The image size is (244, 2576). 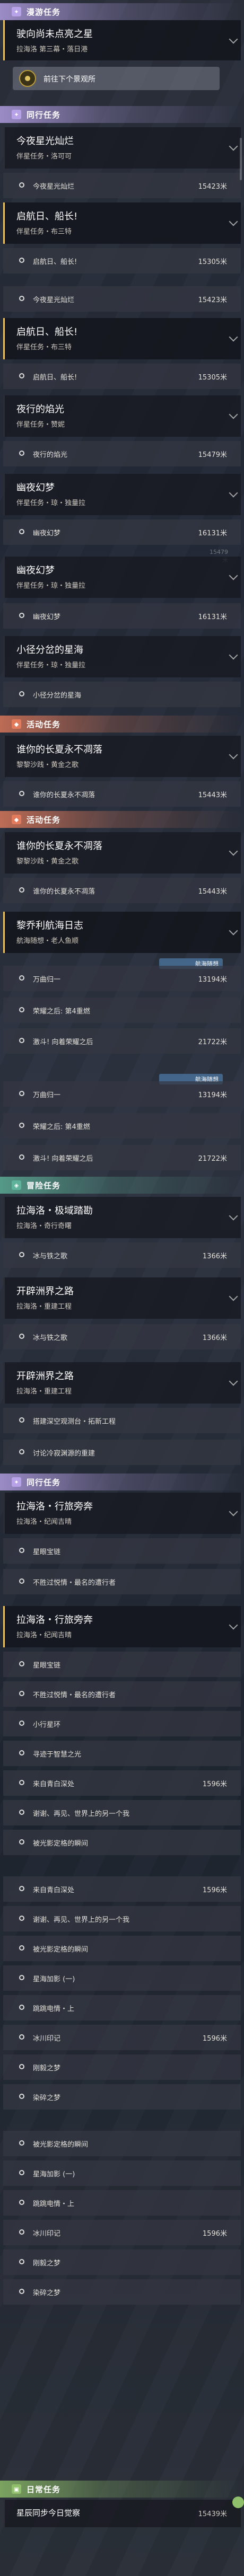 What do you see at coordinates (44, 1226) in the screenshot?
I see `quest-subtitle: 拉海洛・奇行奇曙` at bounding box center [44, 1226].